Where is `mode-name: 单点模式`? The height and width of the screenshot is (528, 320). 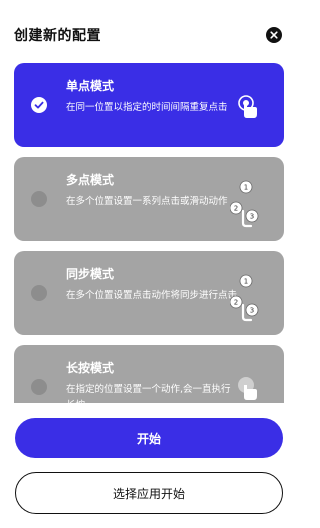 mode-name: 单点模式 is located at coordinates (90, 86).